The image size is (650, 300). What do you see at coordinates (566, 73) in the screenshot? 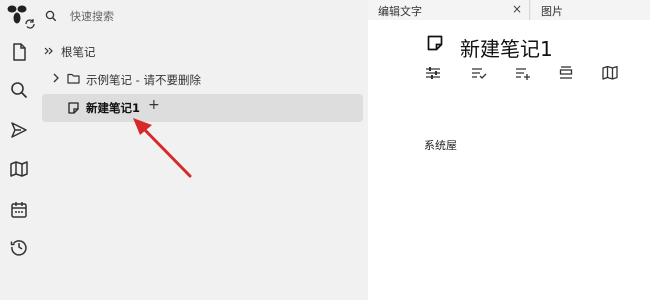
I see `layout-icon` at bounding box center [566, 73].